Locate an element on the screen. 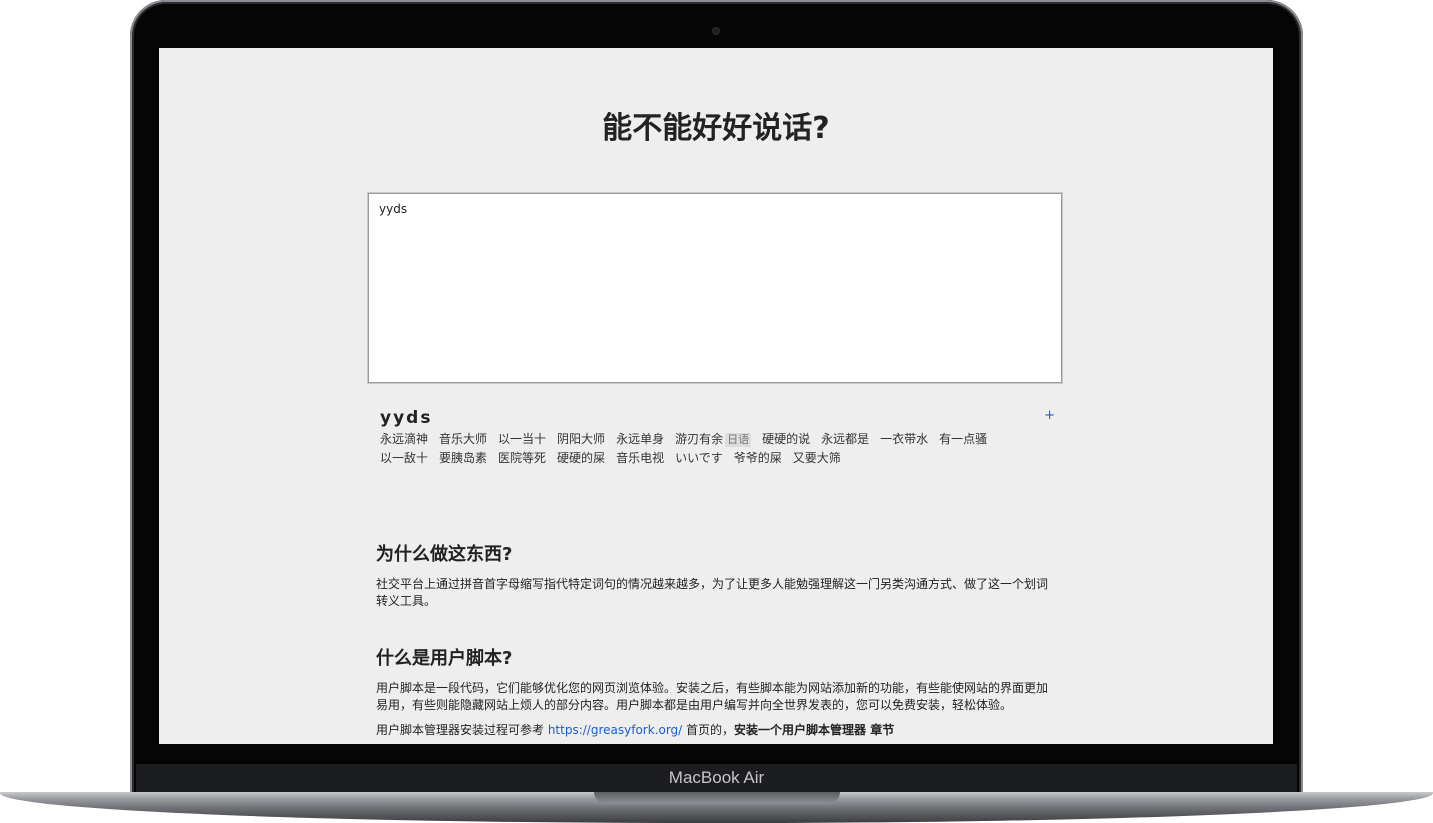  translation-tag-text: 硬硬的说 is located at coordinates (786, 439).